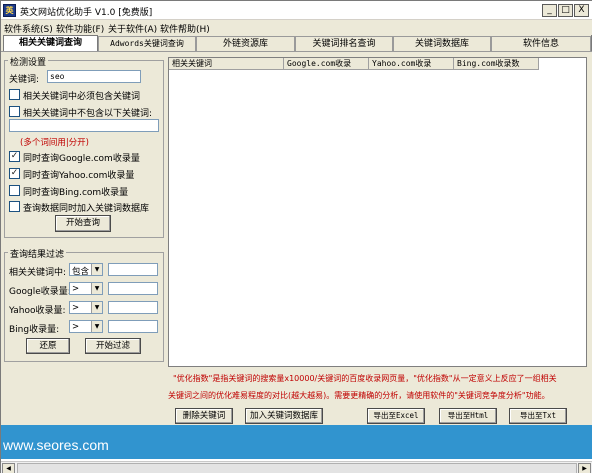 The image size is (592, 473). I want to click on tab-rank-query: 关键词排名查询, so click(344, 43).